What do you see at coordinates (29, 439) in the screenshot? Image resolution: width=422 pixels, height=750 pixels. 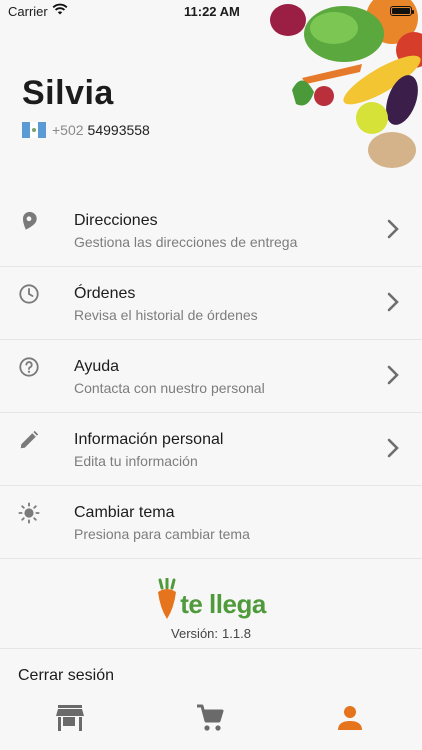 I see `pencil-icon` at bounding box center [29, 439].